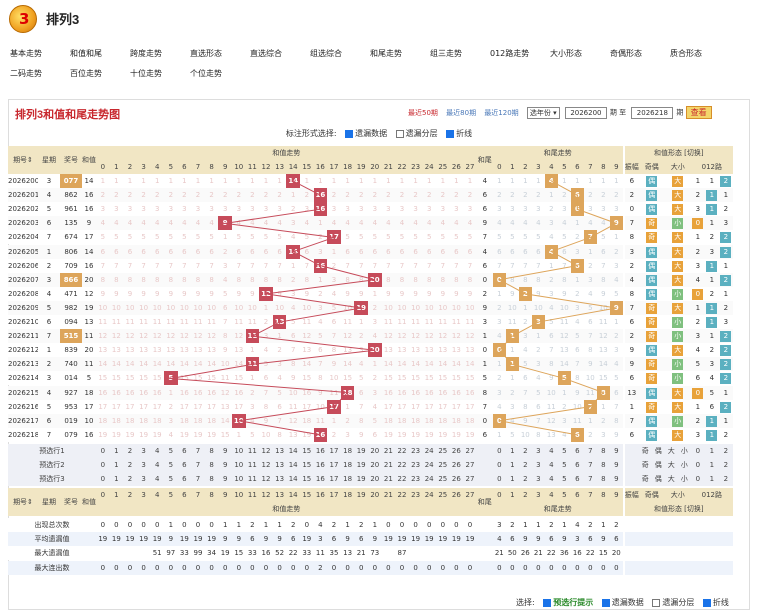 The width and height of the screenshot is (760, 614). What do you see at coordinates (361, 450) in the screenshot?
I see `pred-sum-cell: 19` at bounding box center [361, 450].